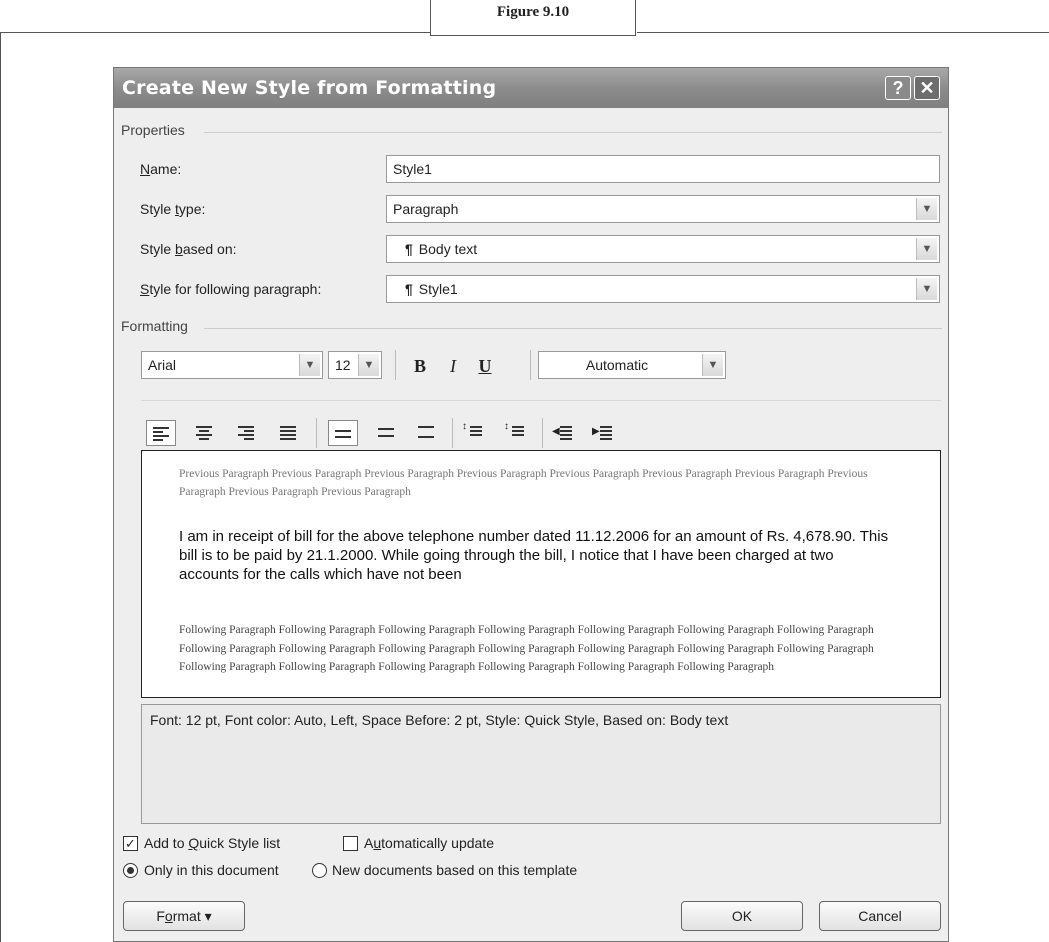 The width and height of the screenshot is (1049, 942). What do you see at coordinates (485, 366) in the screenshot?
I see `underline-button: U` at bounding box center [485, 366].